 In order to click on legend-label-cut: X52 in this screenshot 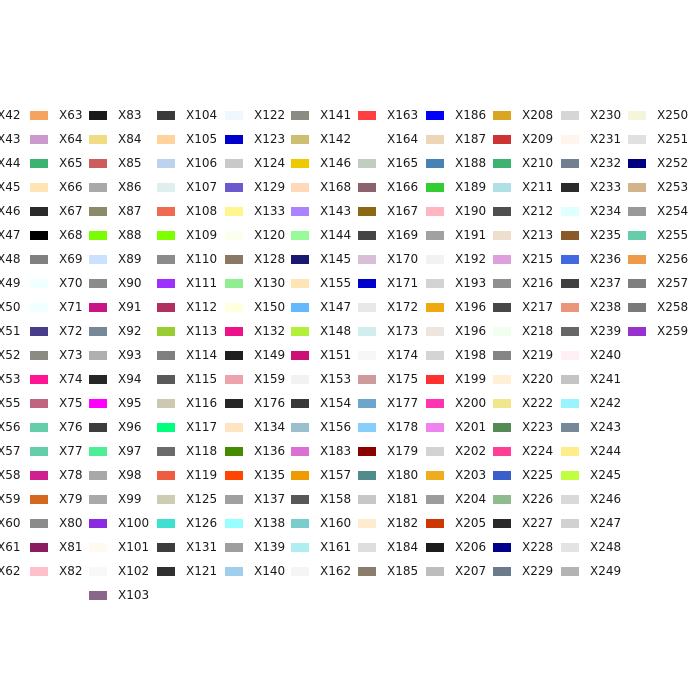, I will do `click(10, 355)`.